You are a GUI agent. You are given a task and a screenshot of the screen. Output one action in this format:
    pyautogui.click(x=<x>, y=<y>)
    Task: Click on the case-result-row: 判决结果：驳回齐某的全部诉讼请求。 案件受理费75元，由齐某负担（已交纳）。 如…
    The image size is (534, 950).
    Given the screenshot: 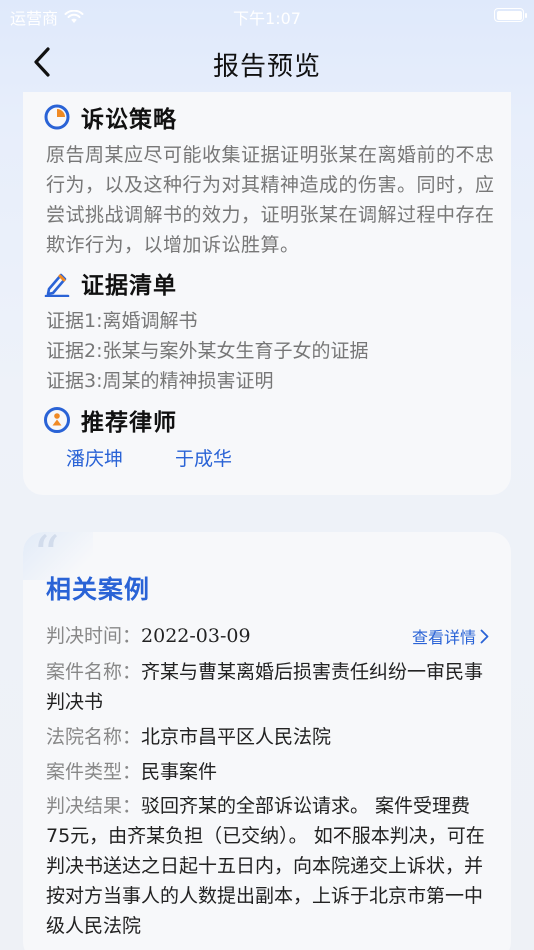 What is the action you would take?
    pyautogui.click(x=268, y=866)
    